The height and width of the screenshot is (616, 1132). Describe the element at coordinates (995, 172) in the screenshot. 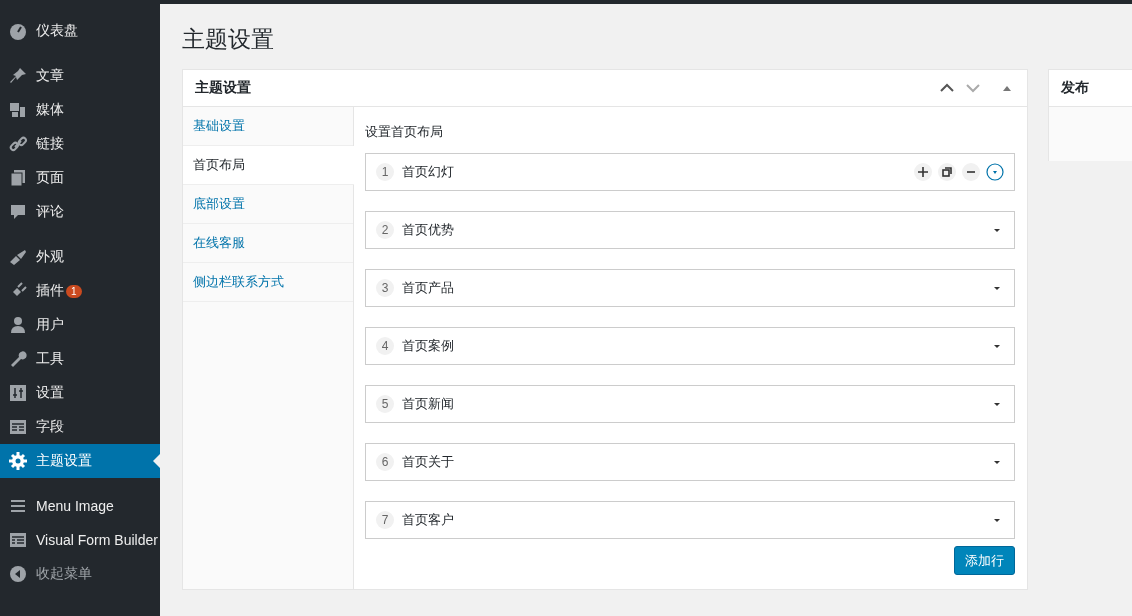

I see `toggle-icon` at that location.